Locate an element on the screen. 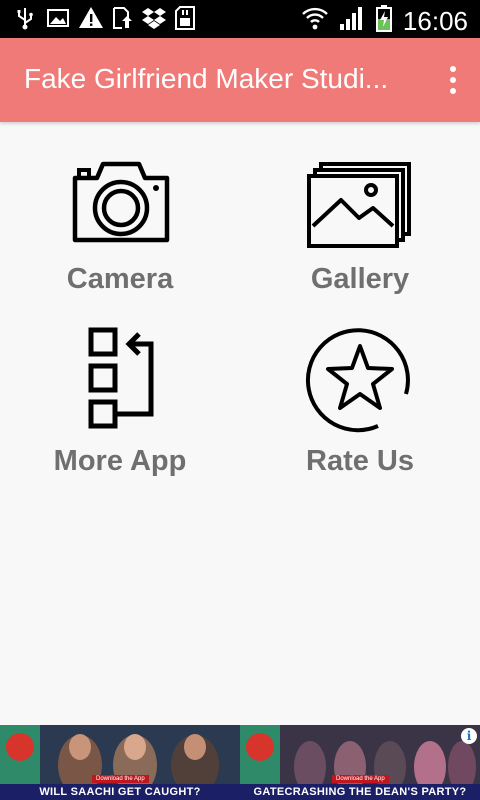  ad-panel-left: Download the App WILL SAACHI GET CAUGHT? is located at coordinates (120, 762).